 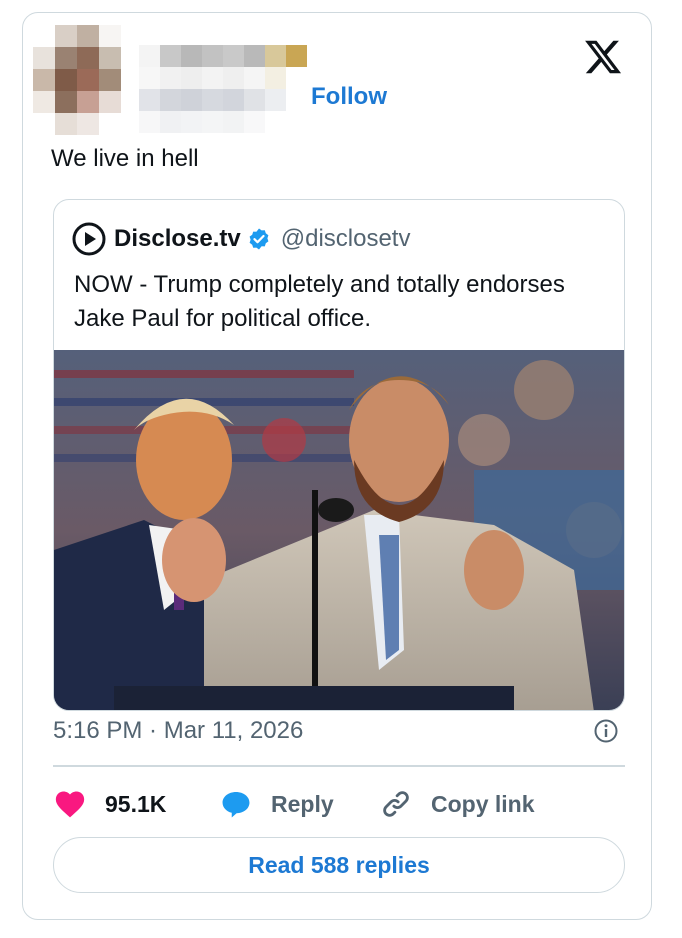 What do you see at coordinates (302, 803) in the screenshot?
I see `reply-label: Reply` at bounding box center [302, 803].